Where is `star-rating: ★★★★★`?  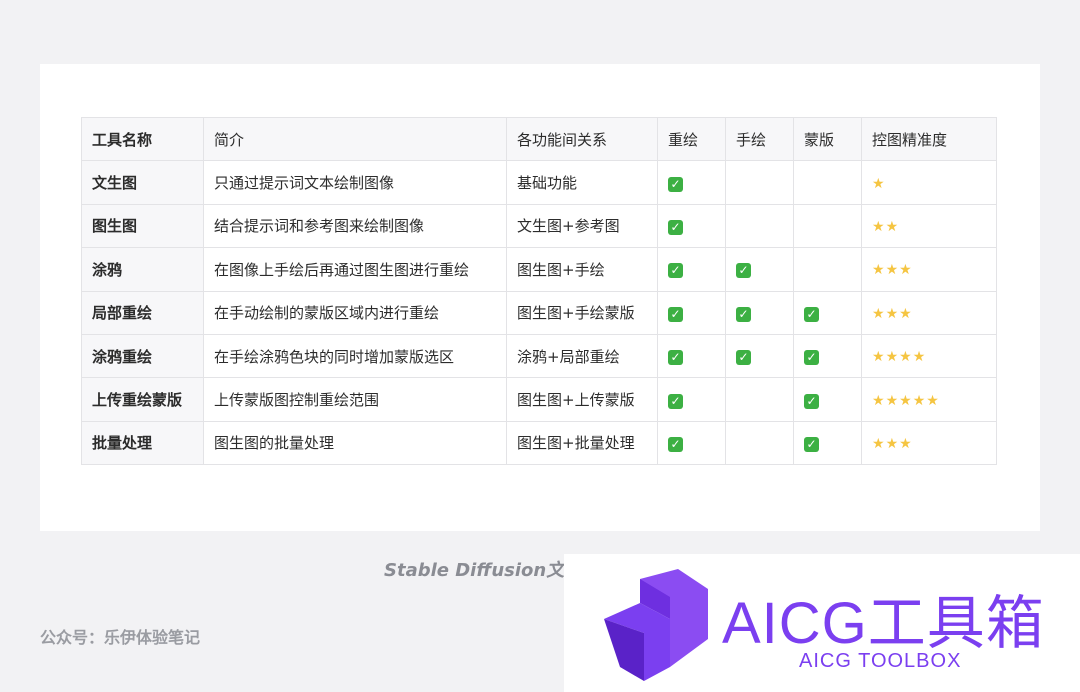 star-rating: ★★★★★ is located at coordinates (906, 401).